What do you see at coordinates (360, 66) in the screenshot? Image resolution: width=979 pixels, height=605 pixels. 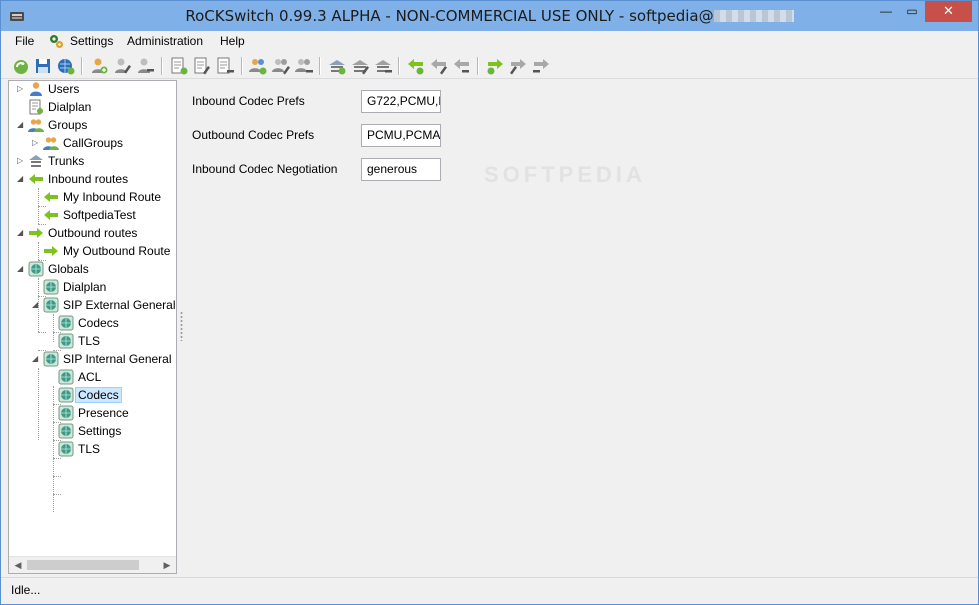 I see `edit-trunk-icon` at bounding box center [360, 66].